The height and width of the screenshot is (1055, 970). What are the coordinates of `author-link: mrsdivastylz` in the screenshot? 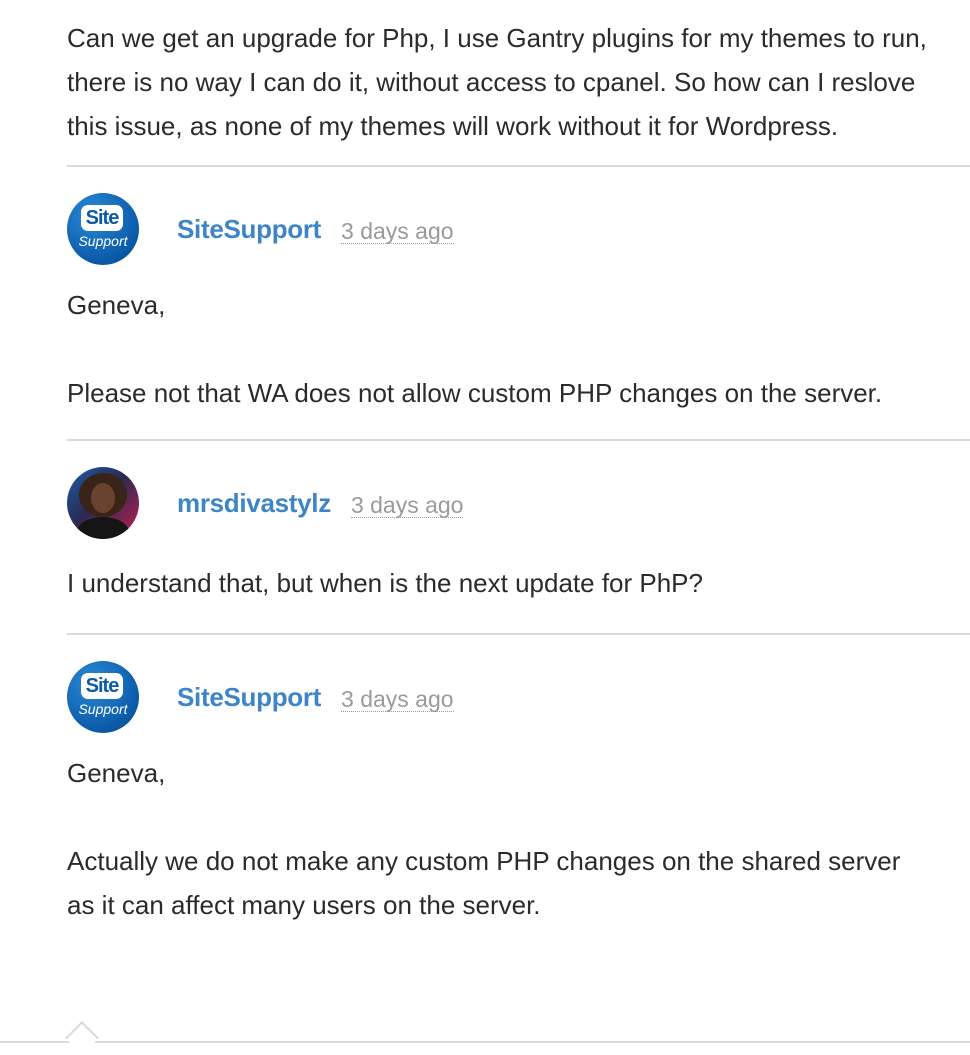 It's located at (254, 503).